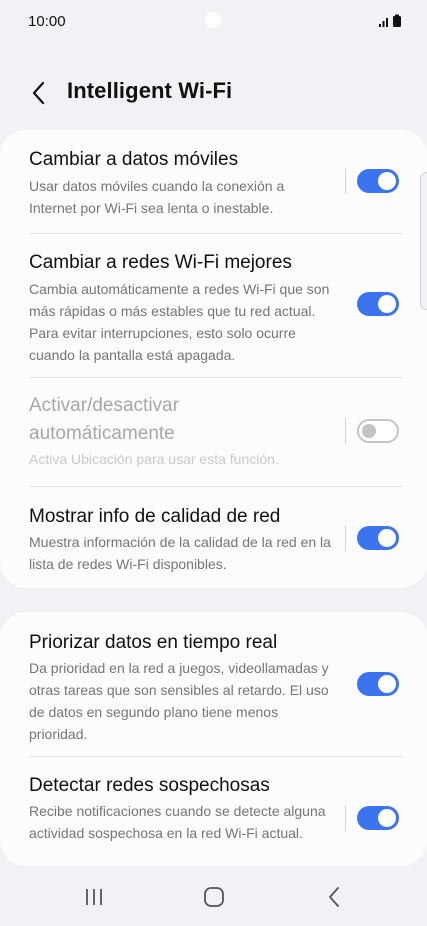  I want to click on setting-title: Detectar redes sospechosas, so click(149, 785).